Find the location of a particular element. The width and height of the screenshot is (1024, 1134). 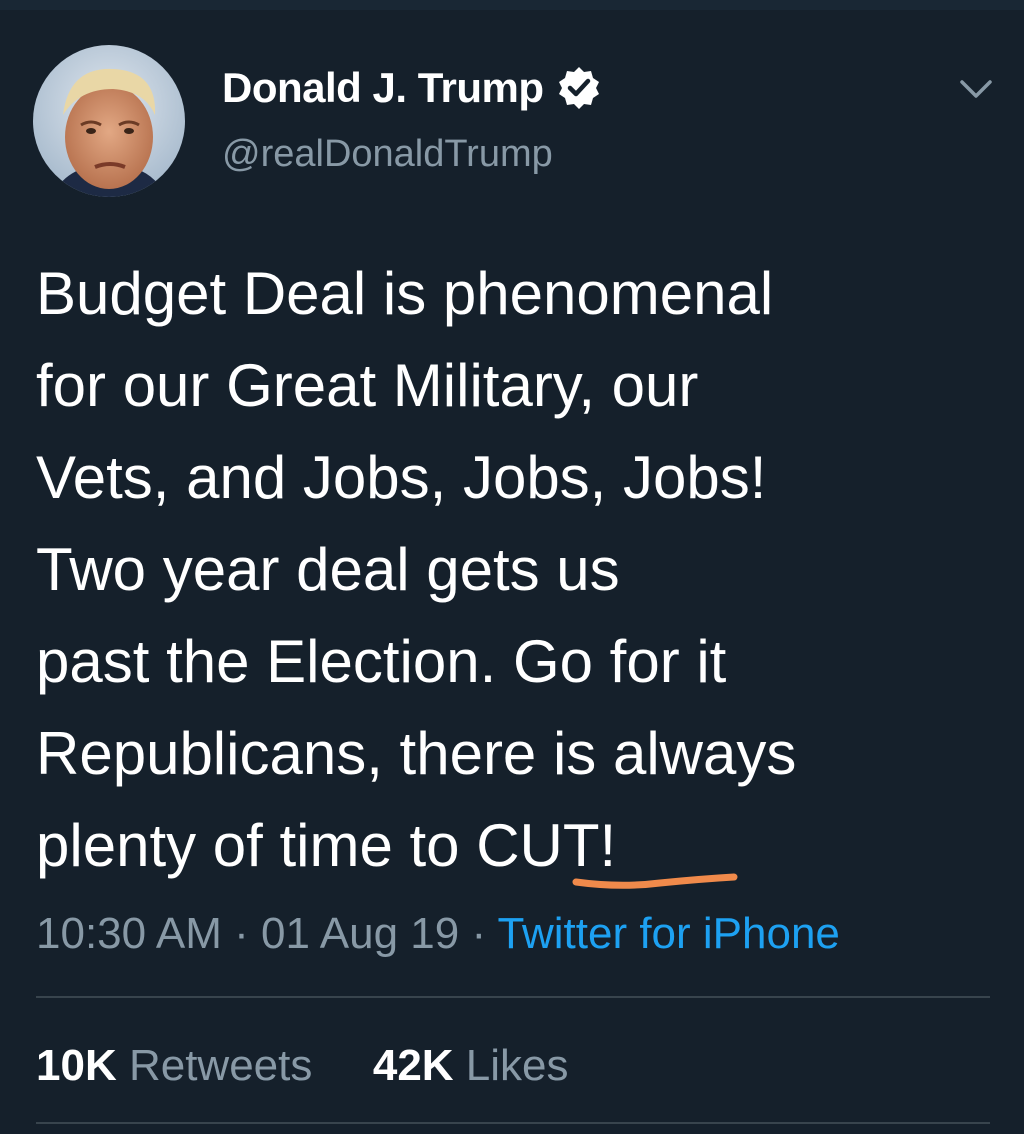

tweet-text-line: Vets, and Jobs, Jobs, Jobs! is located at coordinates (401, 477).